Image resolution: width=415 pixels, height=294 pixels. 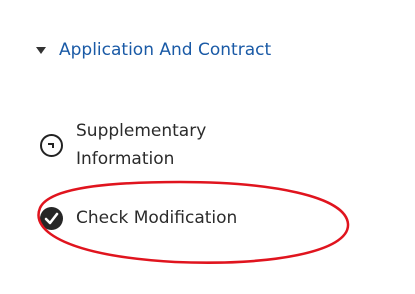 I want to click on step-supplementary-information: Supplementary Information, so click(x=158, y=145).